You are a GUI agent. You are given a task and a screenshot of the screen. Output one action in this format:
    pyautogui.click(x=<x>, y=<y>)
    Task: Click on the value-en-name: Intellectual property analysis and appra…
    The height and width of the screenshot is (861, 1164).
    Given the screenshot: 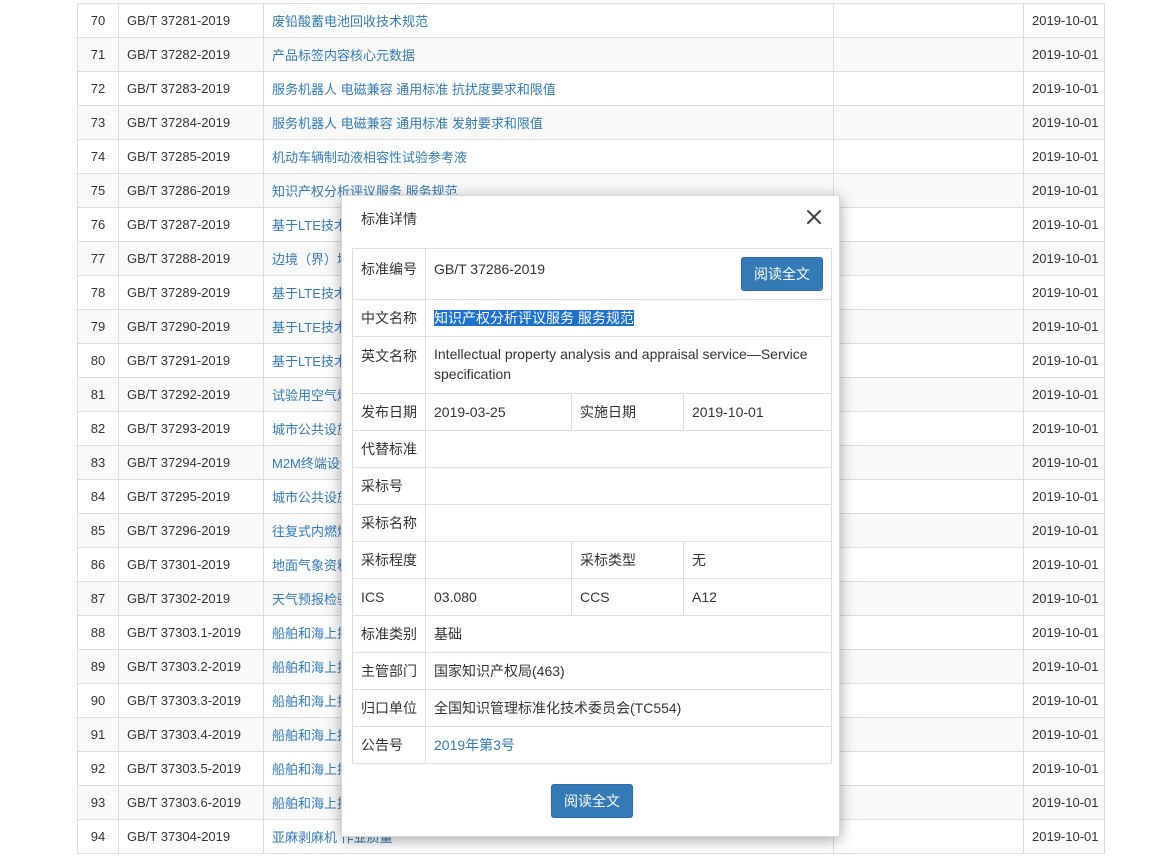 What is the action you would take?
    pyautogui.click(x=628, y=365)
    